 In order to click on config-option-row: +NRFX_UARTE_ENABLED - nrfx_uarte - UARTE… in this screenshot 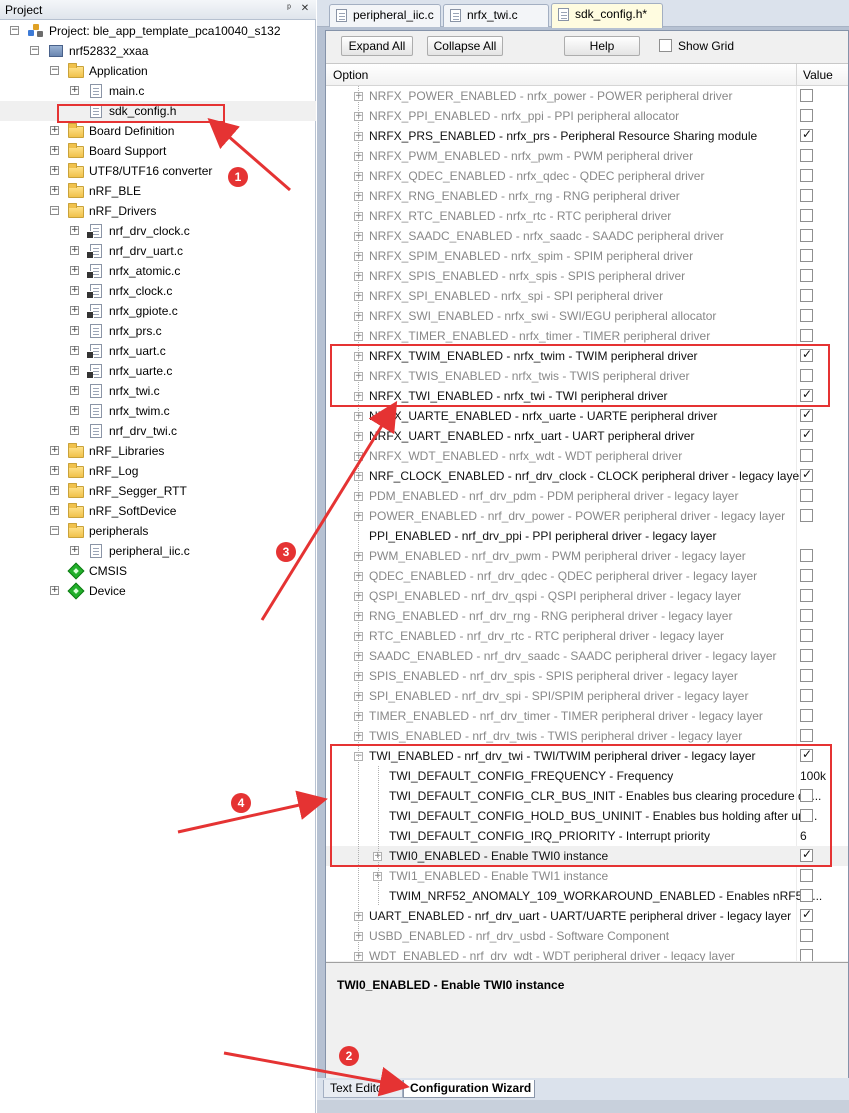, I will do `click(587, 416)`.